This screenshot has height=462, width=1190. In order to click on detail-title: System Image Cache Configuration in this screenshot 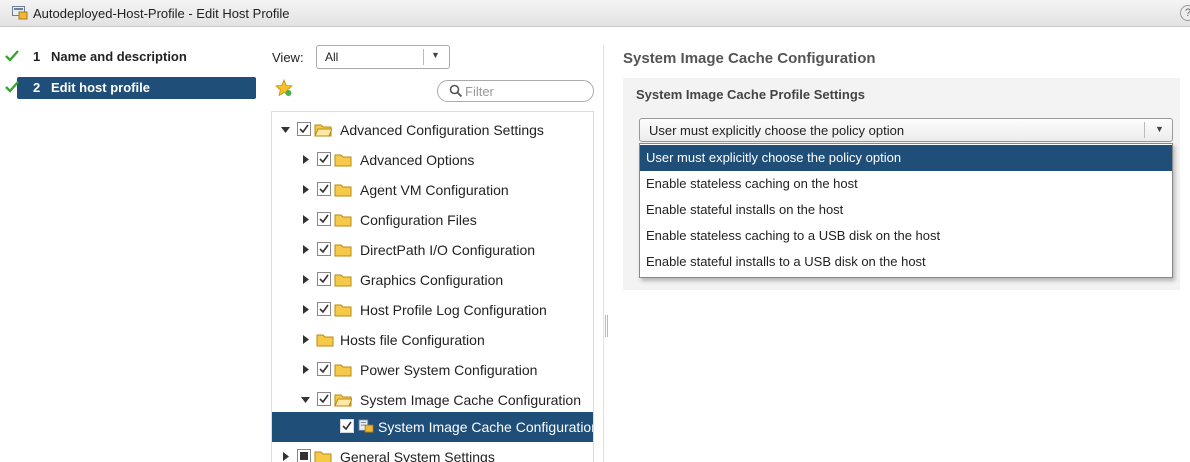, I will do `click(749, 58)`.